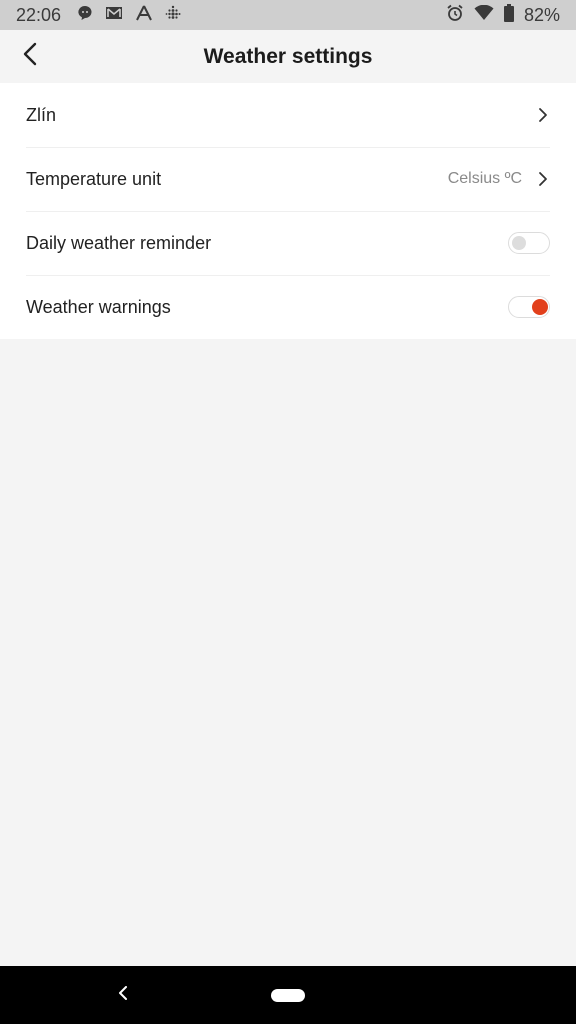 The height and width of the screenshot is (1024, 576). I want to click on setting-temperature-unit: Temperature unit Celsius ºC, so click(288, 179).